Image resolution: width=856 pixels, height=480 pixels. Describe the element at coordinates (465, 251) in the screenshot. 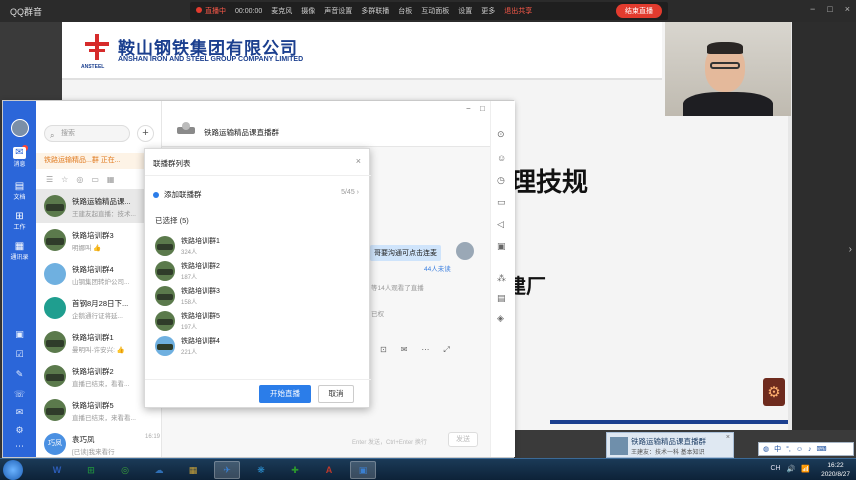

I see `sender-avatar` at that location.